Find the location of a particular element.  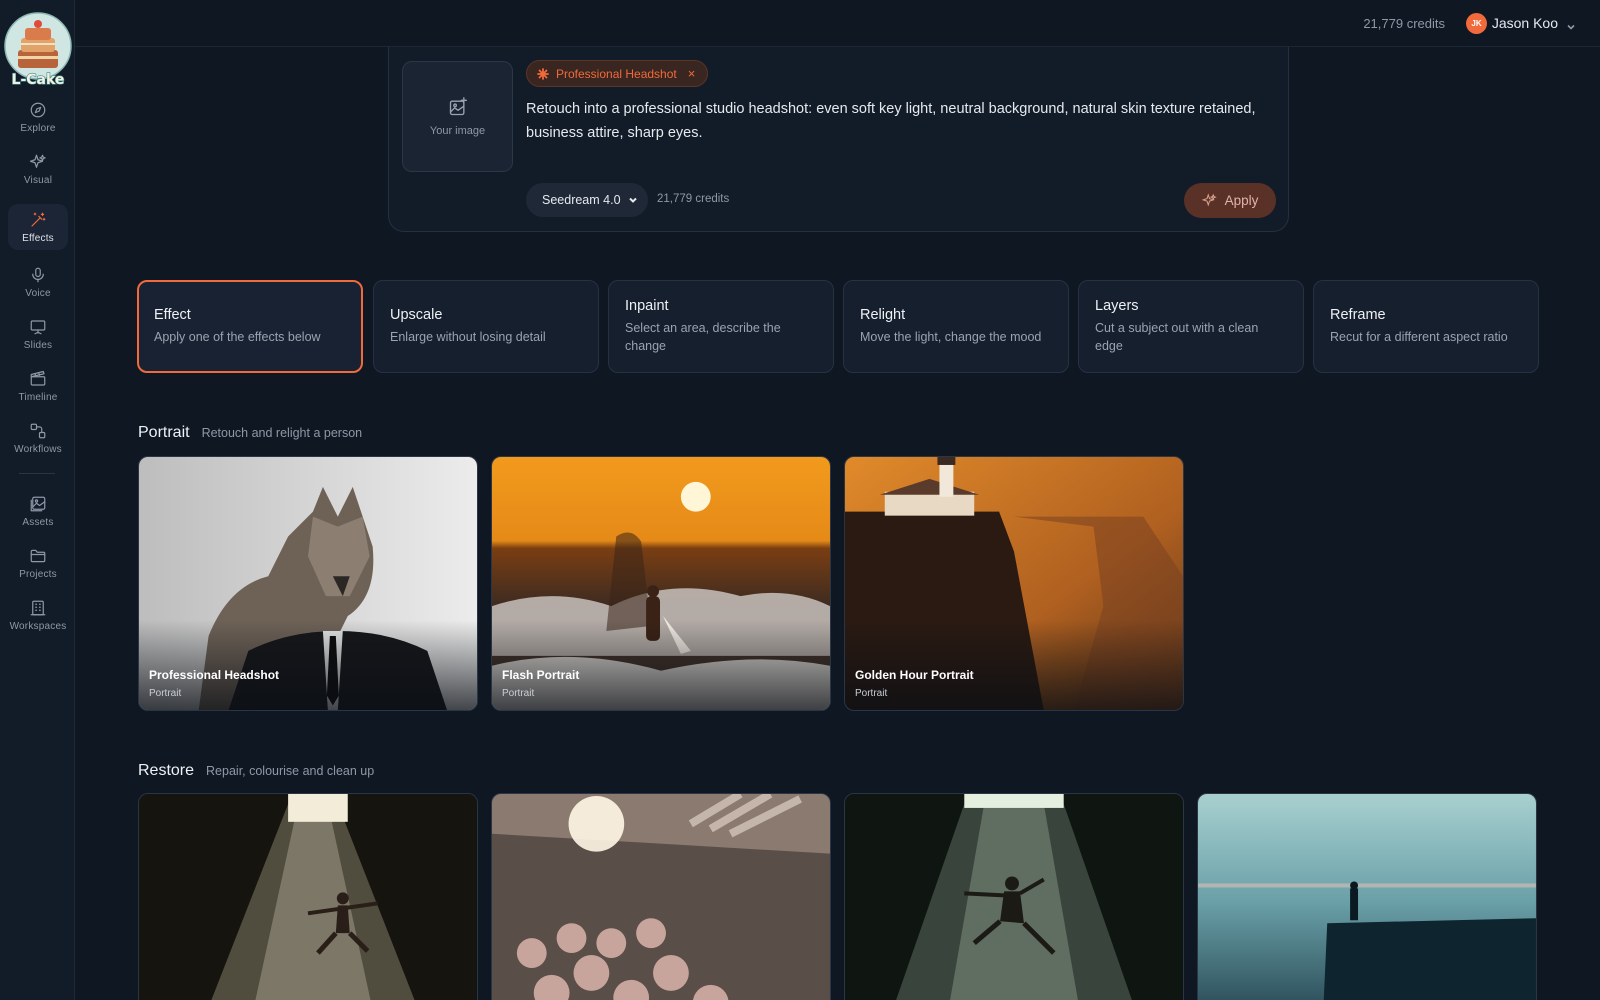

effect-card-professional-headshot: Professional Headshot Portrait is located at coordinates (308, 583).